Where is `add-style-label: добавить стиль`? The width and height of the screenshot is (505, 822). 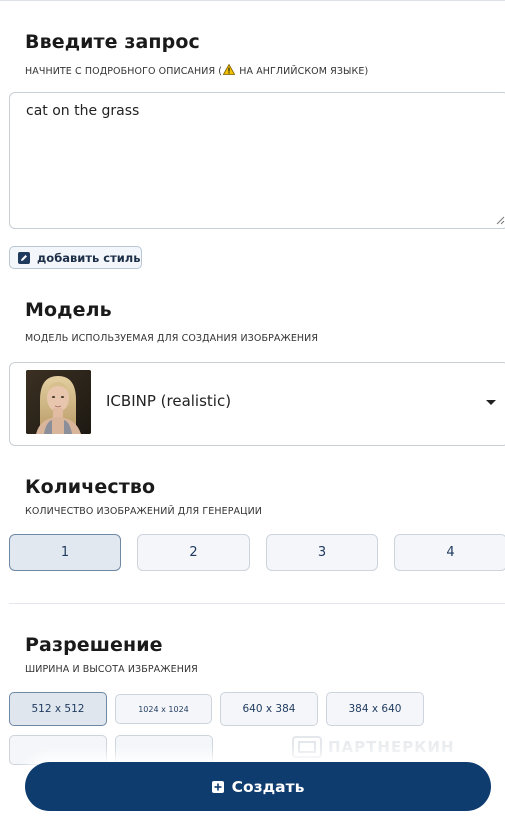 add-style-label: добавить стиль is located at coordinates (89, 257).